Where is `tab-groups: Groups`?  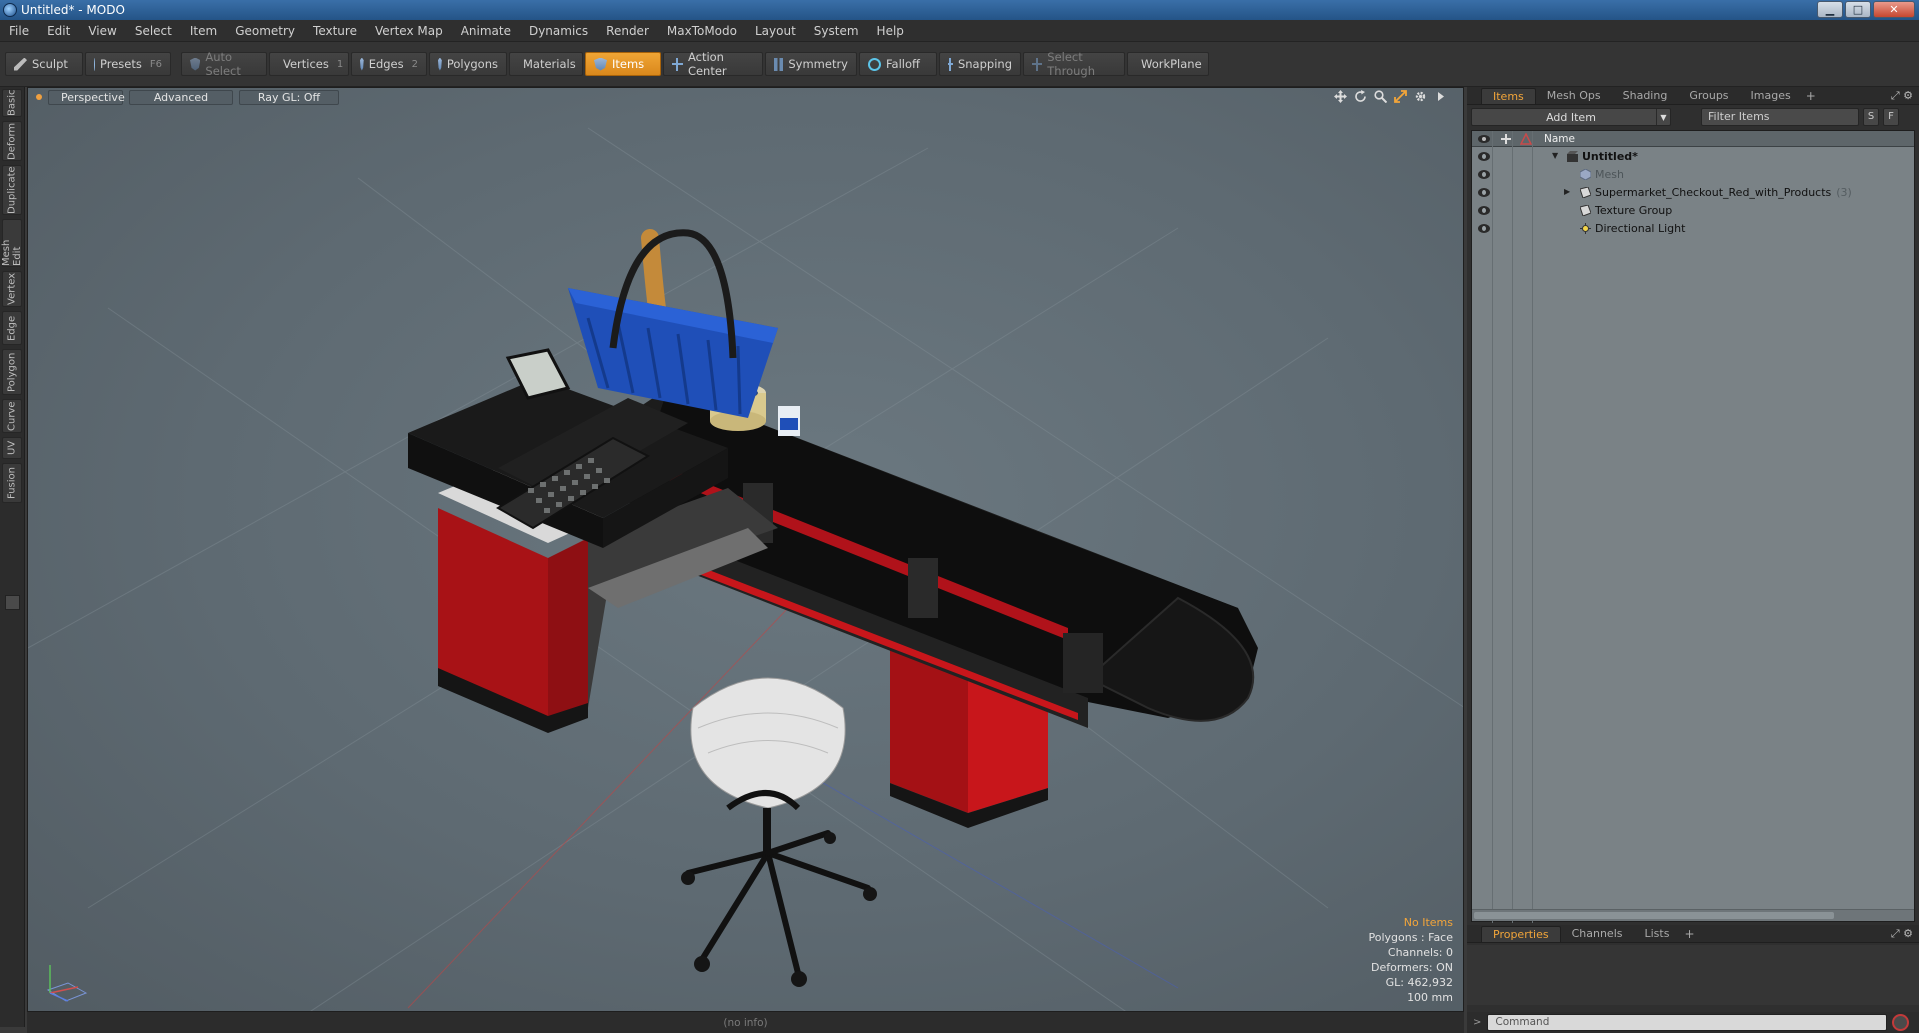
tab-groups: Groups is located at coordinates (1708, 96).